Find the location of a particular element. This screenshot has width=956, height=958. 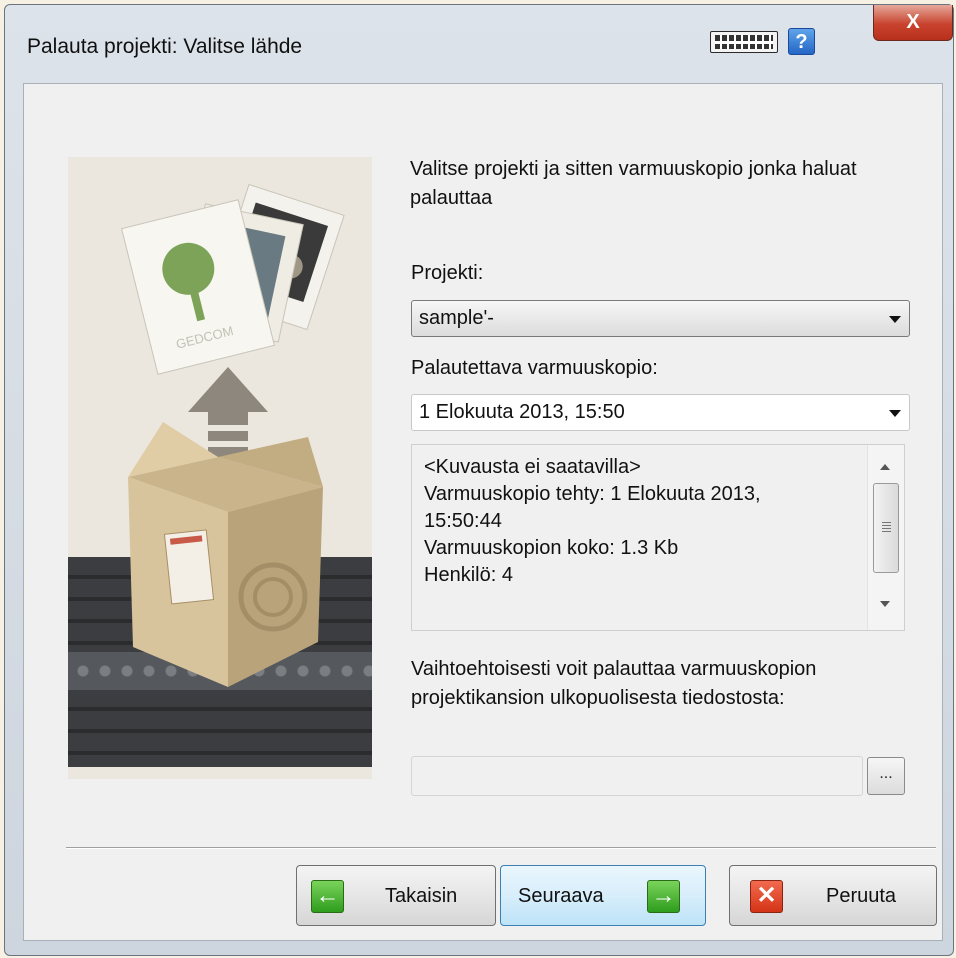

cancel-button-label: Peruuta is located at coordinates (861, 896).